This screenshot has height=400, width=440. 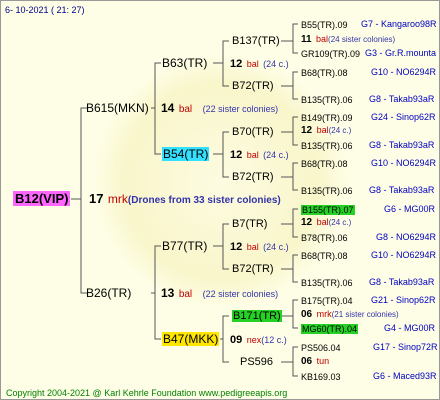 I want to click on print-date: 6- 10-2021 ( 21: 27), so click(x=45, y=10).